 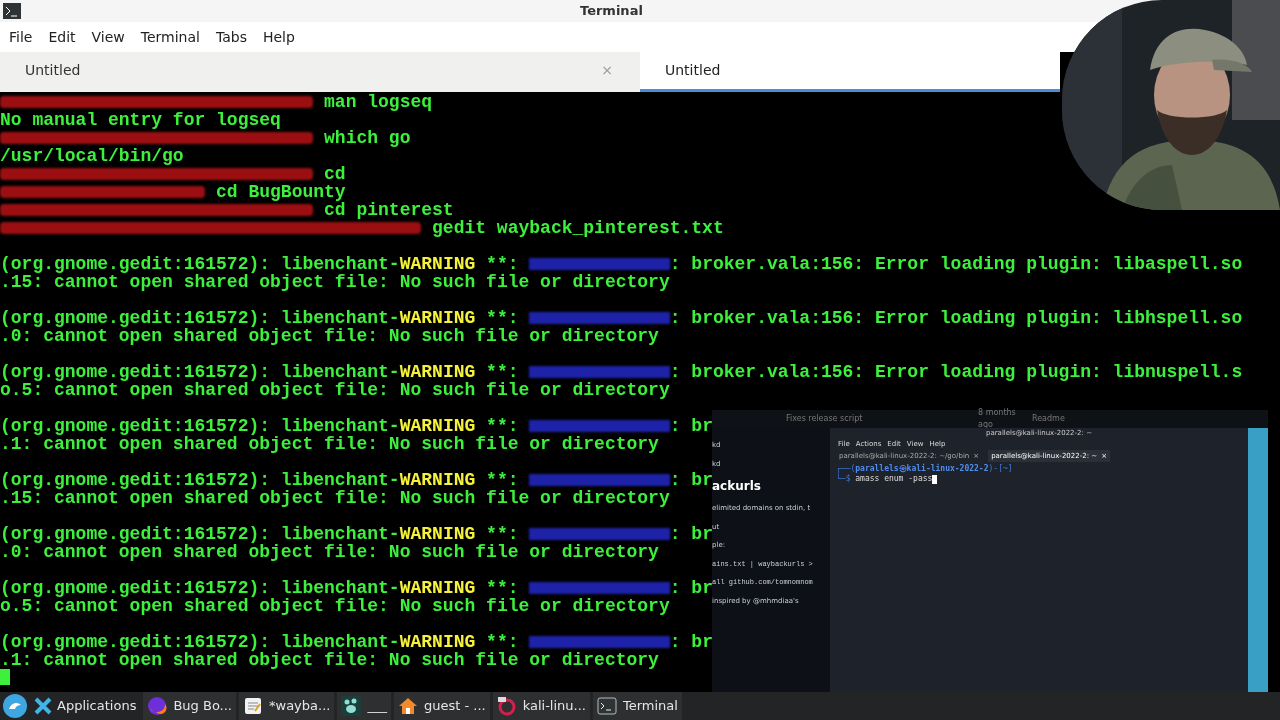 I want to click on paw-icon, so click(x=351, y=706).